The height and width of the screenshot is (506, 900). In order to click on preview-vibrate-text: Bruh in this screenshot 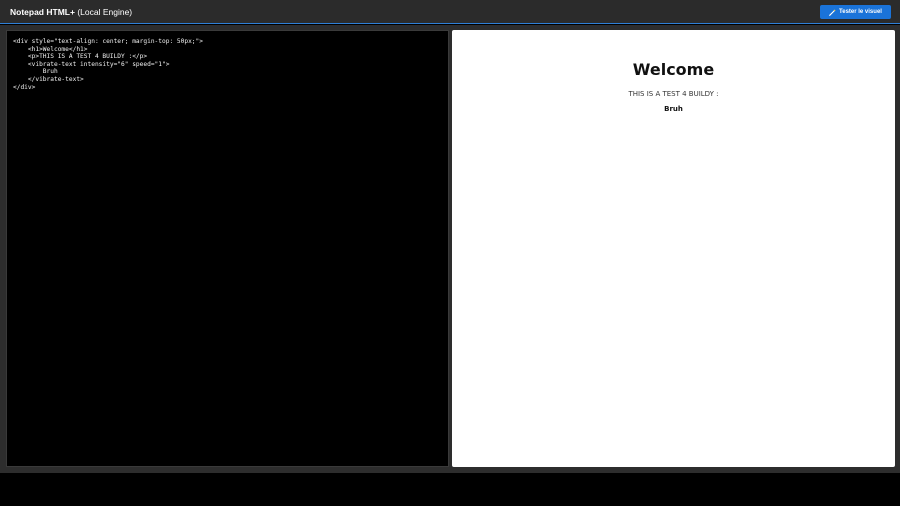, I will do `click(673, 109)`.